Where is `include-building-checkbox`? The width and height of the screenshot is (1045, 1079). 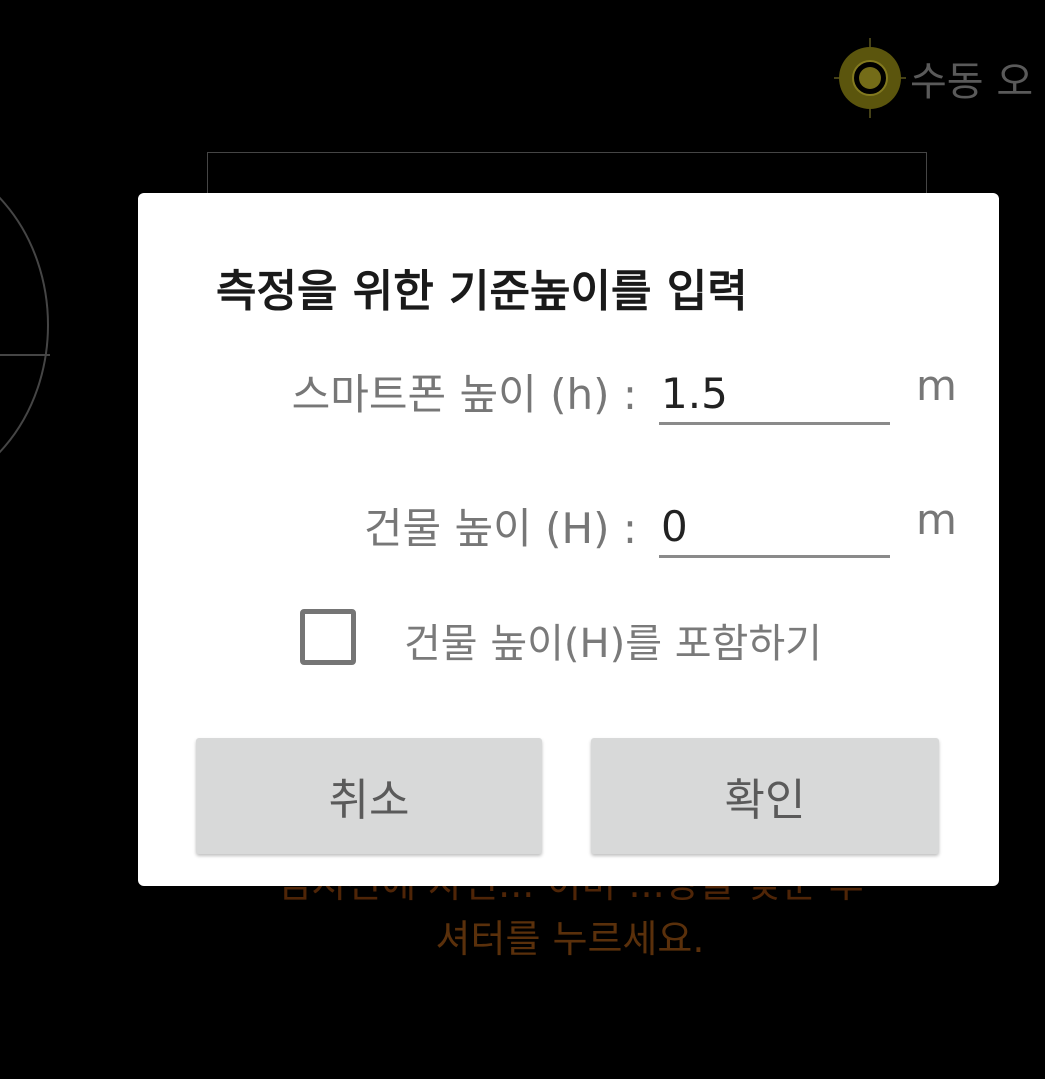
include-building-checkbox is located at coordinates (328, 637).